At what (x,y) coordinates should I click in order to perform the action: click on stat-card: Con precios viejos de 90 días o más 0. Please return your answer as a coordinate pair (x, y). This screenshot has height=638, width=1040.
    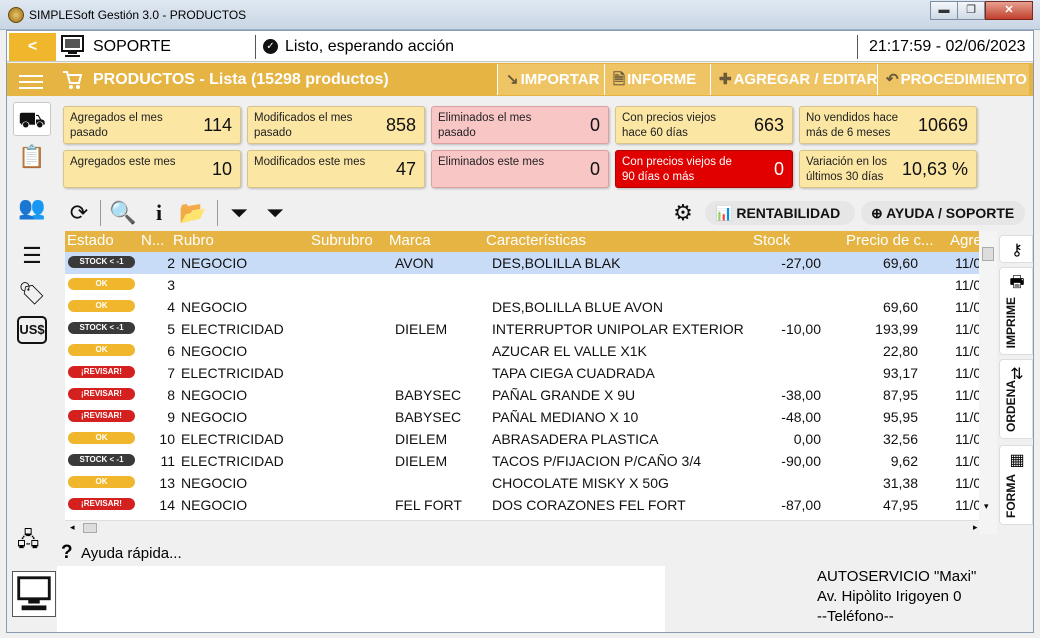
    Looking at the image, I should click on (704, 169).